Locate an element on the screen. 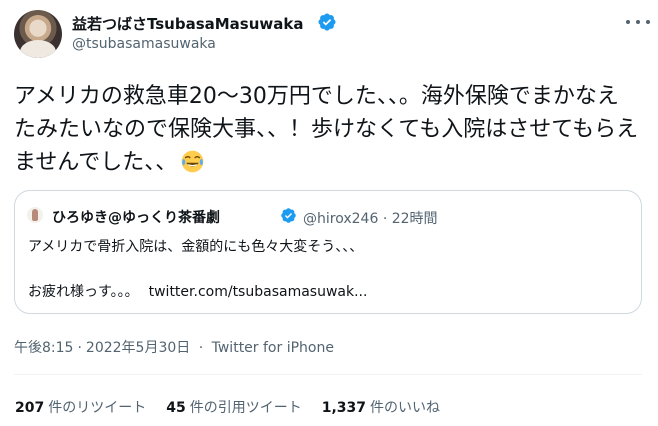 Image resolution: width=658 pixels, height=426 pixels. face-with-tears-of-joy-icon is located at coordinates (192, 161).